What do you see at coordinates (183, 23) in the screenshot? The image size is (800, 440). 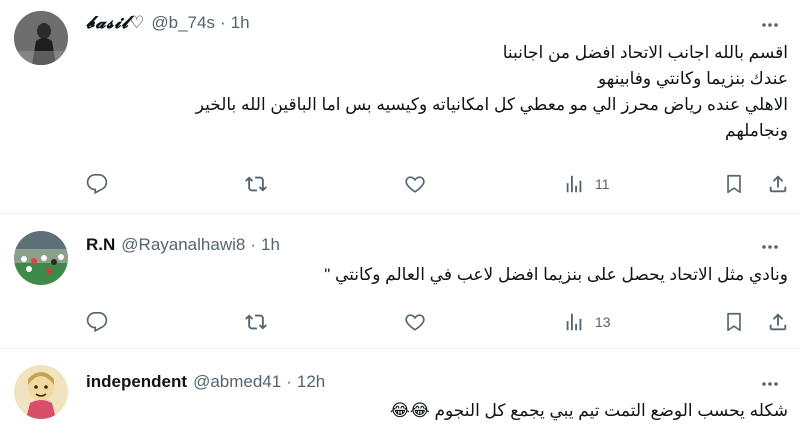 I see `user-handle: @b_74s` at bounding box center [183, 23].